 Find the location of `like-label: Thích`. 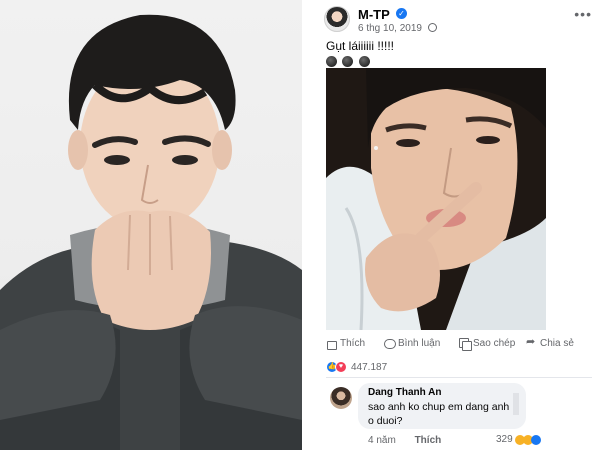

like-label: Thích is located at coordinates (353, 343).